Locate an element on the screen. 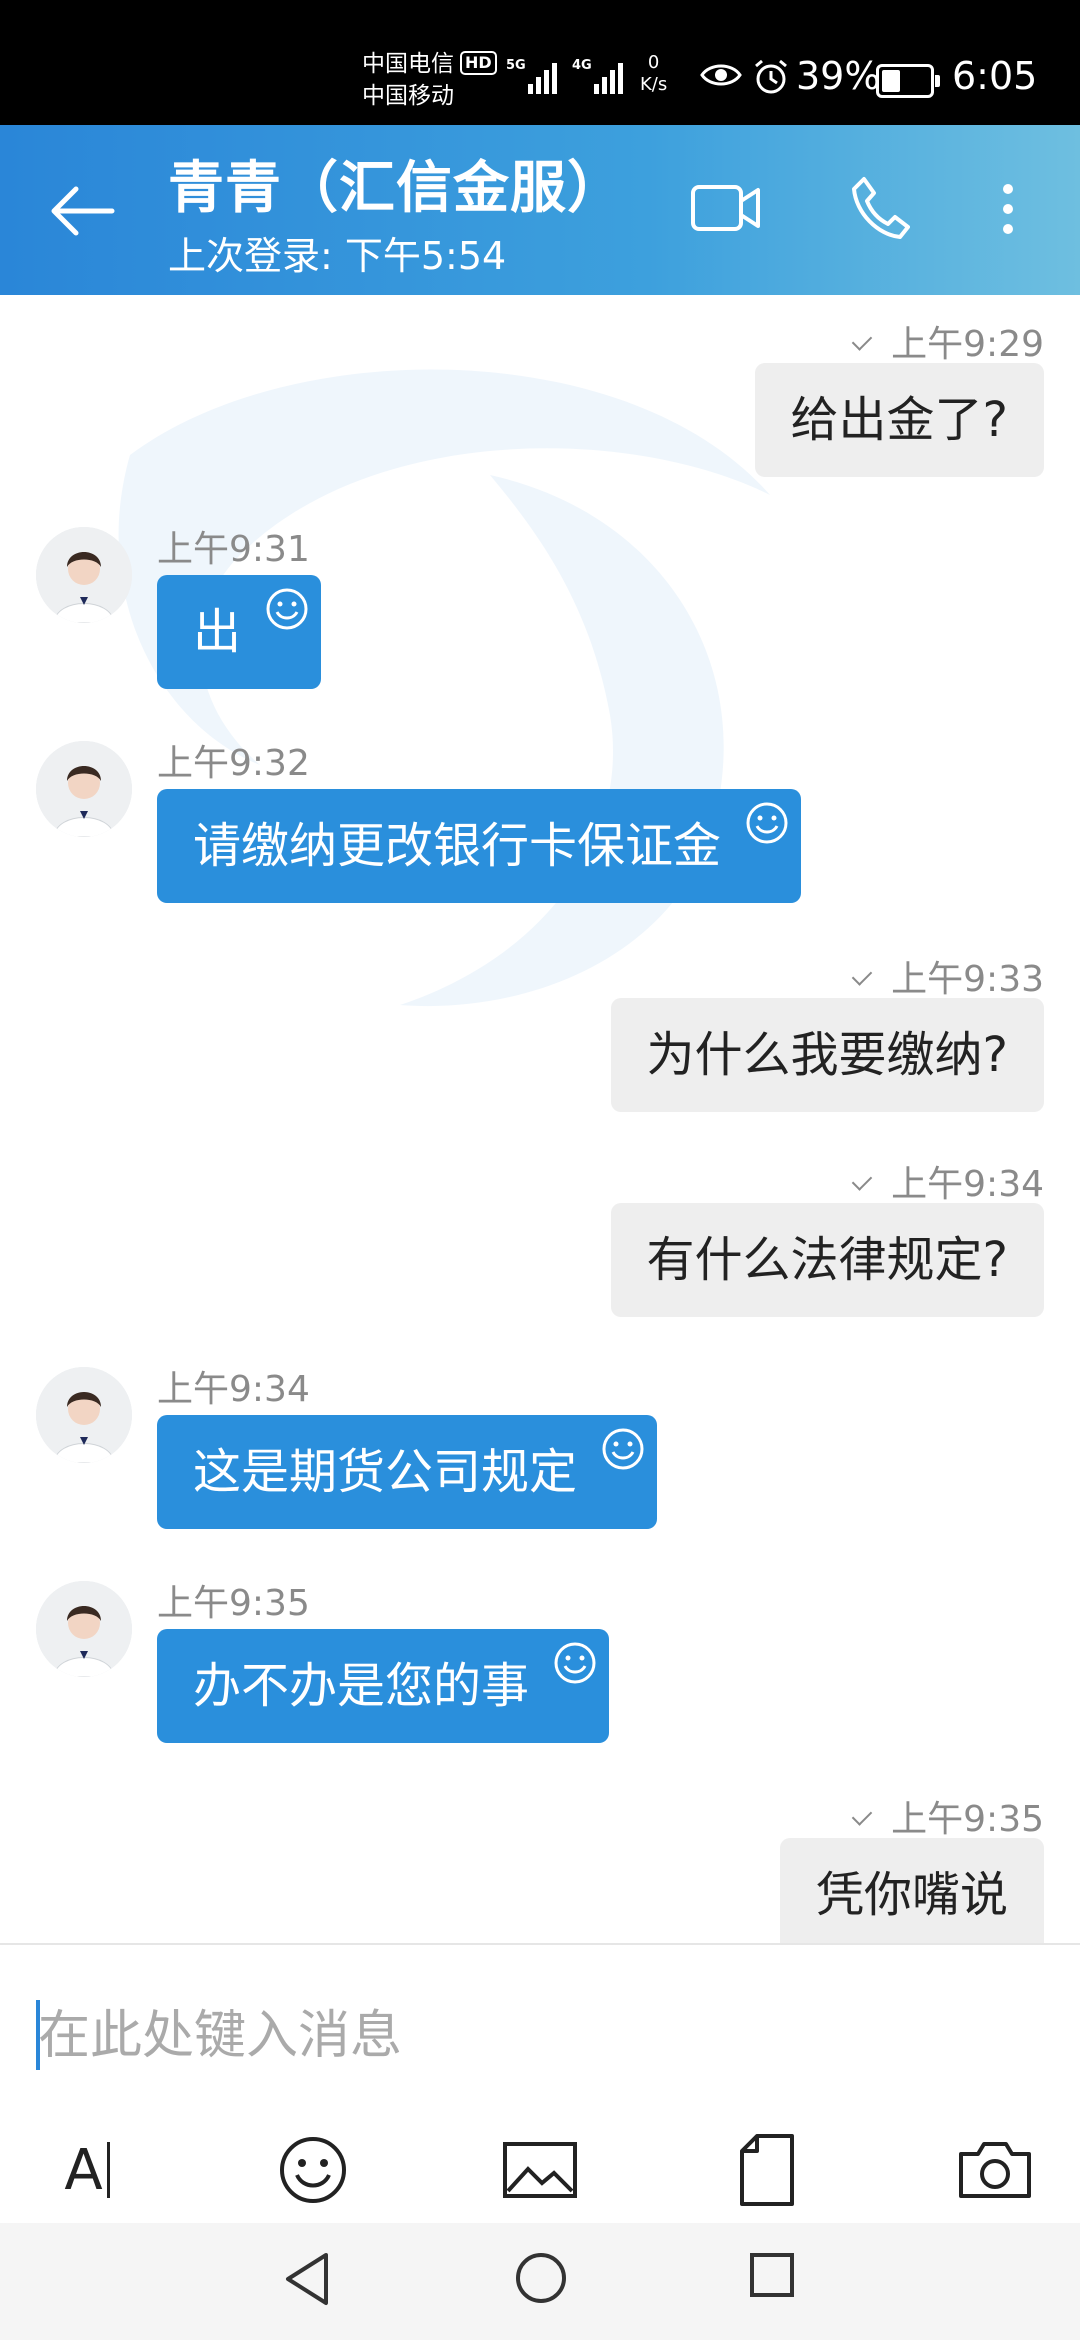  message-text: 有什么法律规定? is located at coordinates (827, 1260).